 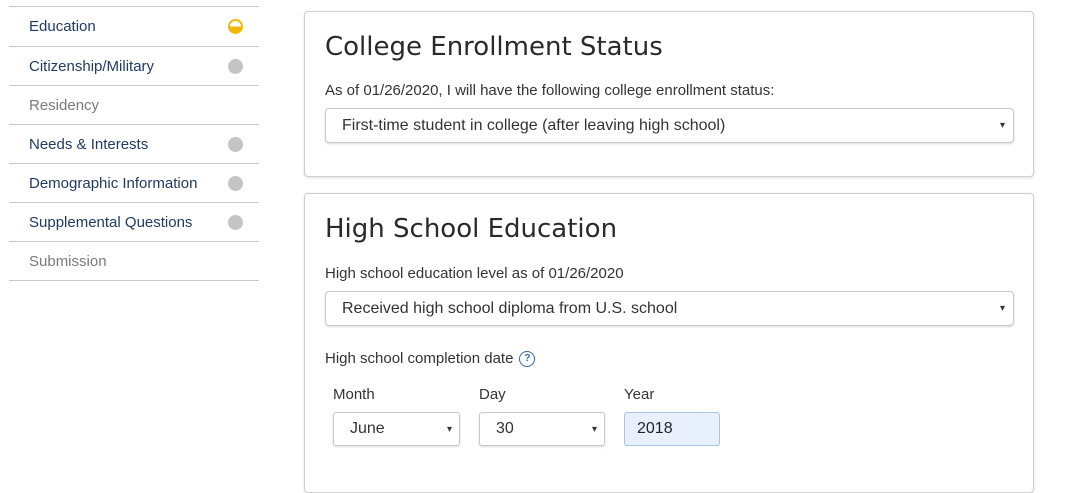 What do you see at coordinates (669, 358) in the screenshot?
I see `completion-date-label-row: High school completion date ?` at bounding box center [669, 358].